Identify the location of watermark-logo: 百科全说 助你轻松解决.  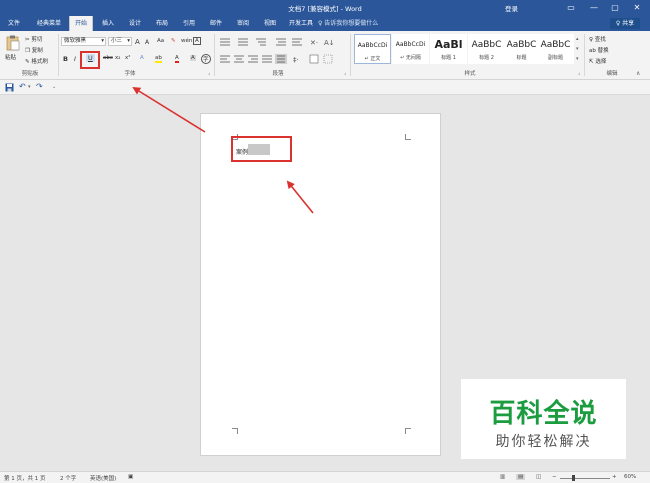
(543, 419).